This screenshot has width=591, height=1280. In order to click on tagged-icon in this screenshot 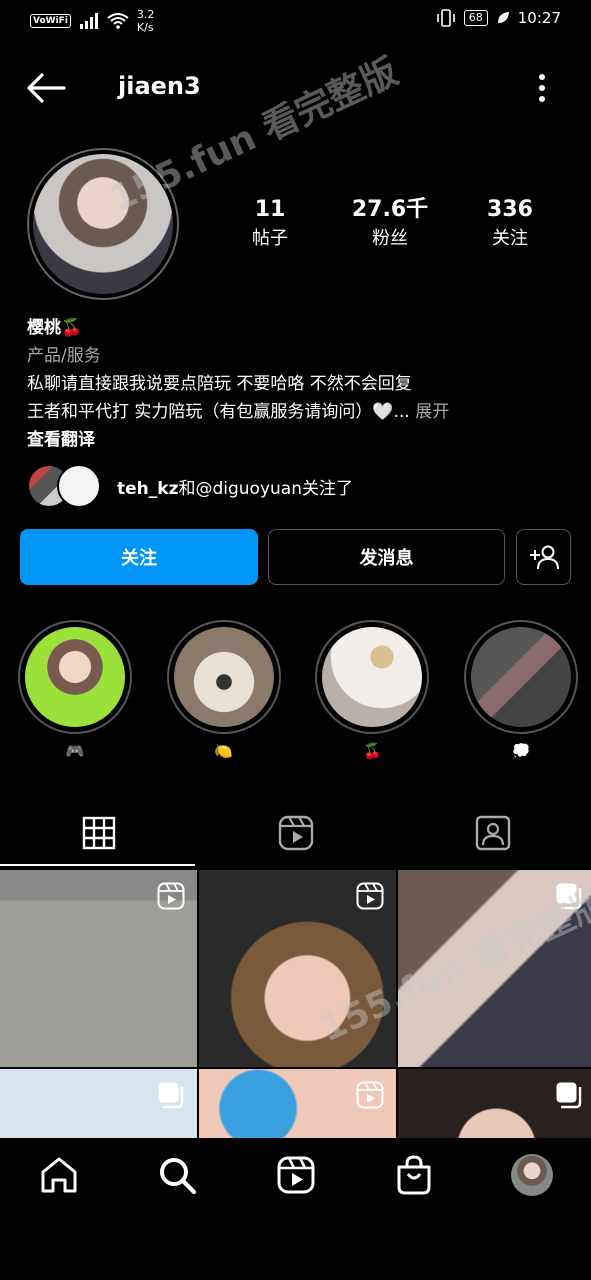, I will do `click(492, 833)`.